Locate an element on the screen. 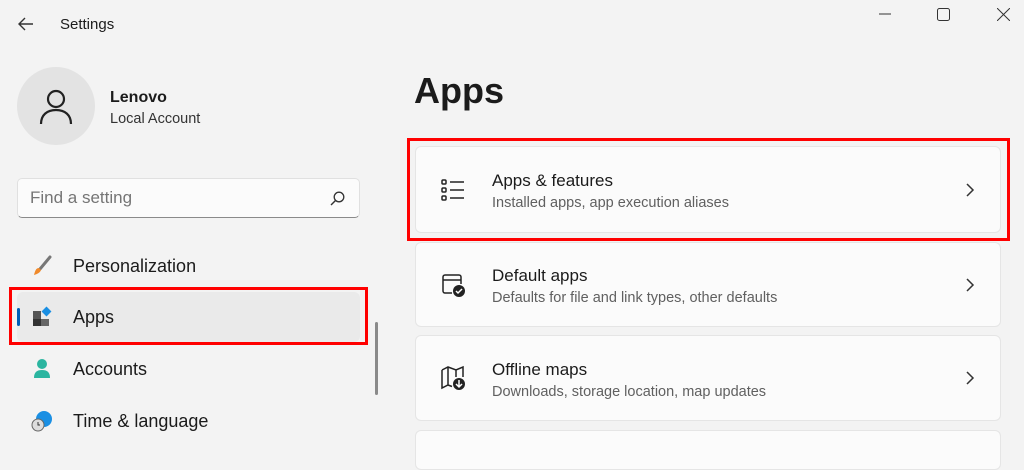  account-type: Local Account is located at coordinates (155, 119).